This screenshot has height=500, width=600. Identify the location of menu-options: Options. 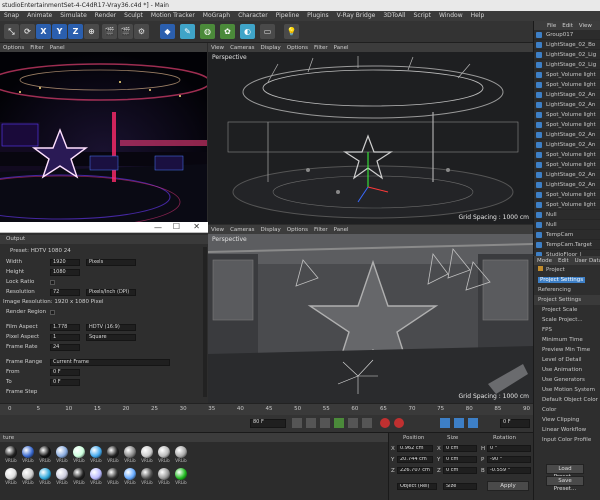
(13, 48).